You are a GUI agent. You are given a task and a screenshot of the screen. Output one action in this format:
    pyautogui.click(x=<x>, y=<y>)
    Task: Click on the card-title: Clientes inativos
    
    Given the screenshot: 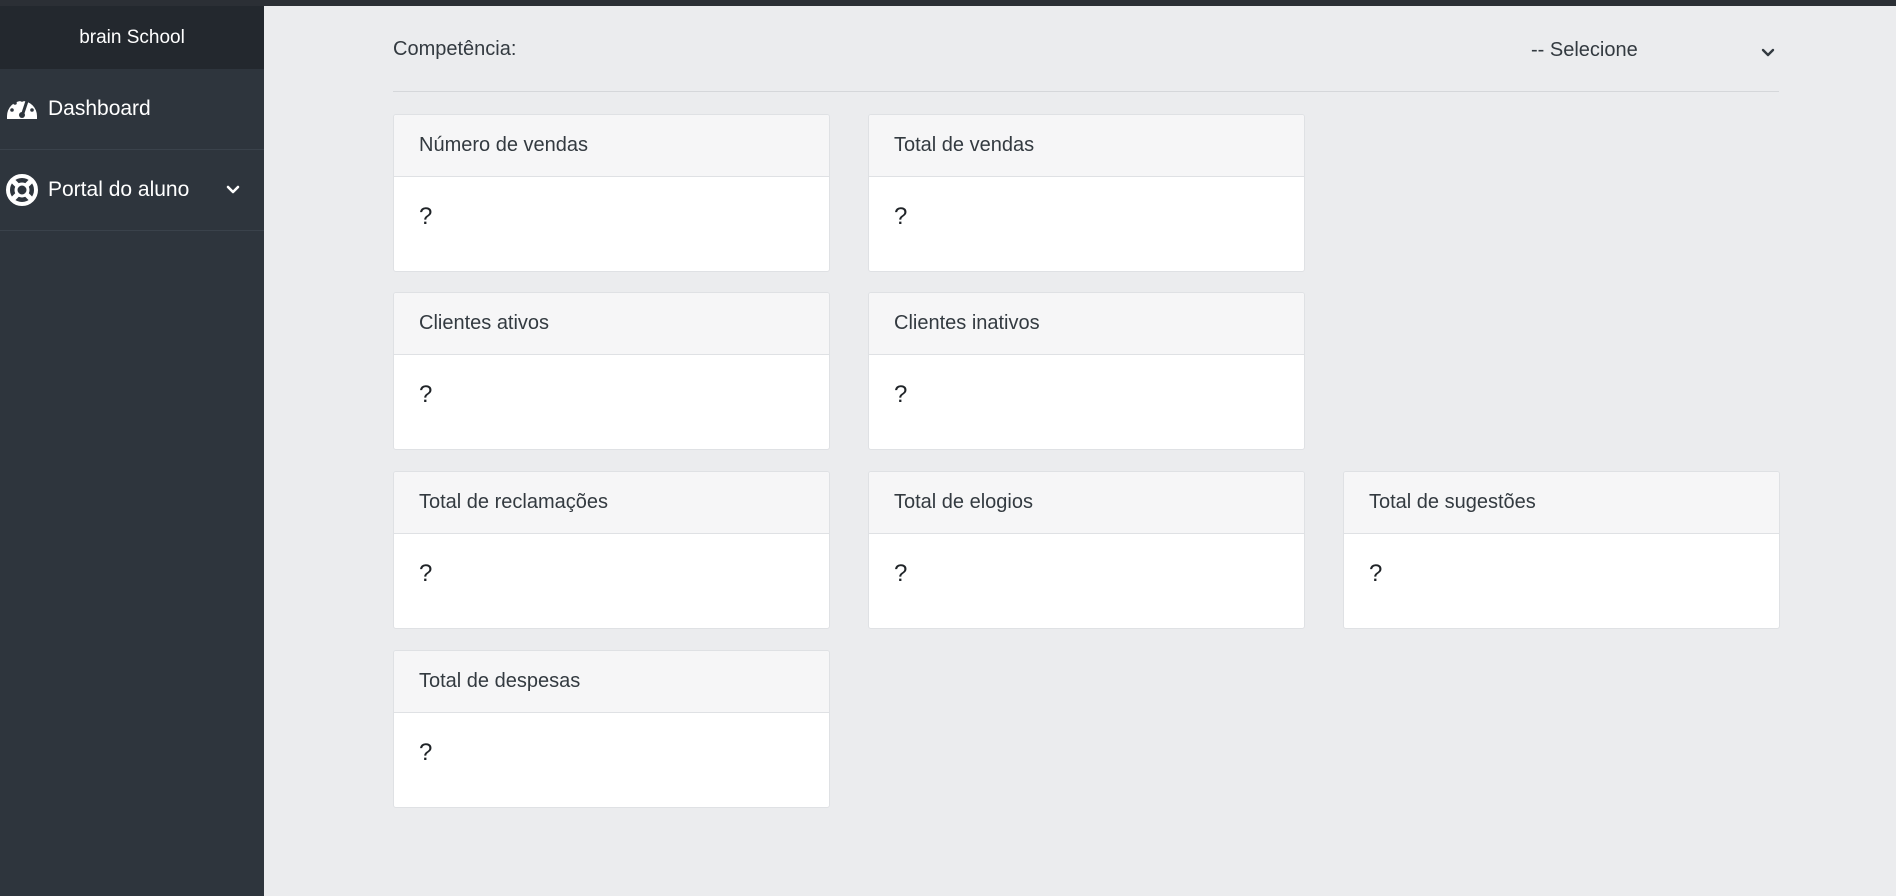 What is the action you would take?
    pyautogui.click(x=1086, y=324)
    